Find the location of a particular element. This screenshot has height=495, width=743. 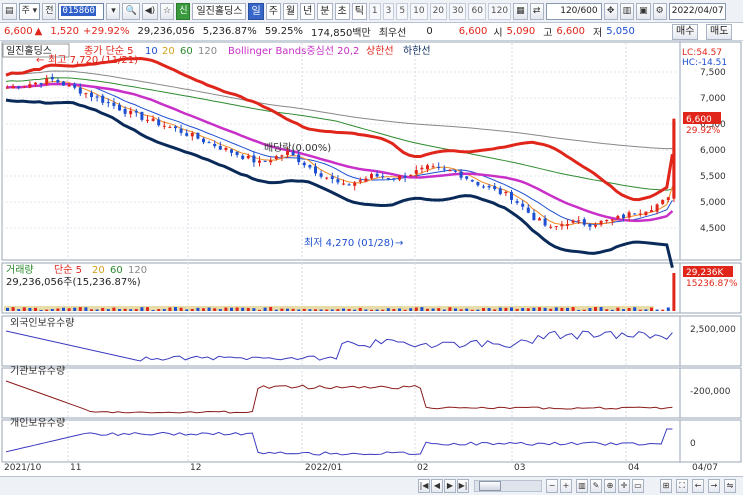

buy-button: 매수 is located at coordinates (685, 32).